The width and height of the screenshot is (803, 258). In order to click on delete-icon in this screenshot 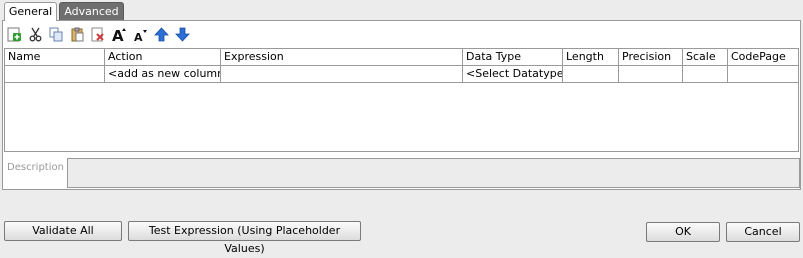, I will do `click(98, 34)`.